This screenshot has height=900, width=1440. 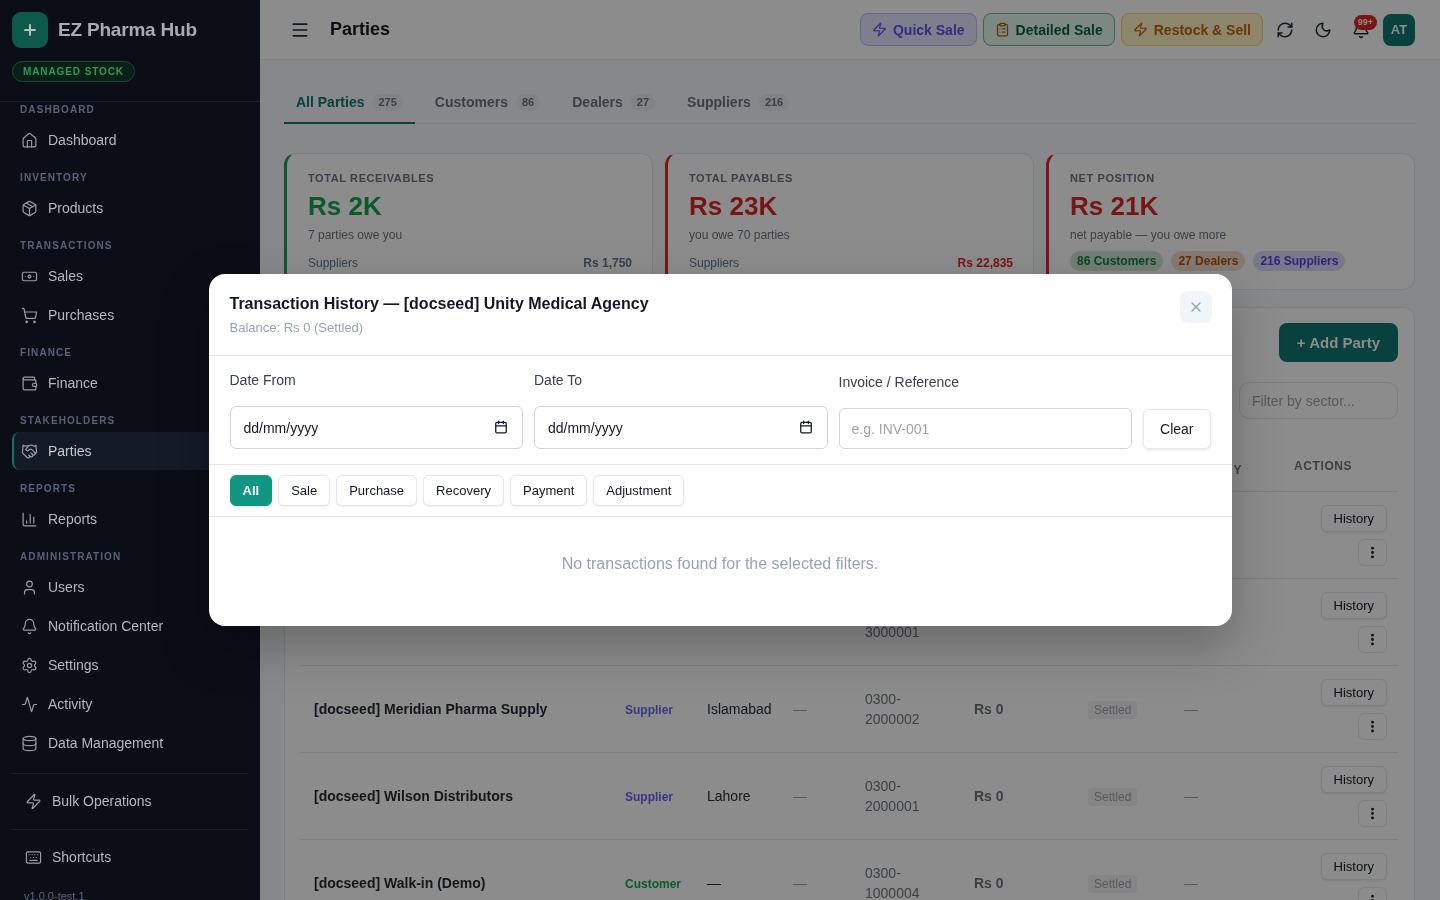 What do you see at coordinates (29, 140) in the screenshot?
I see `house-icon` at bounding box center [29, 140].